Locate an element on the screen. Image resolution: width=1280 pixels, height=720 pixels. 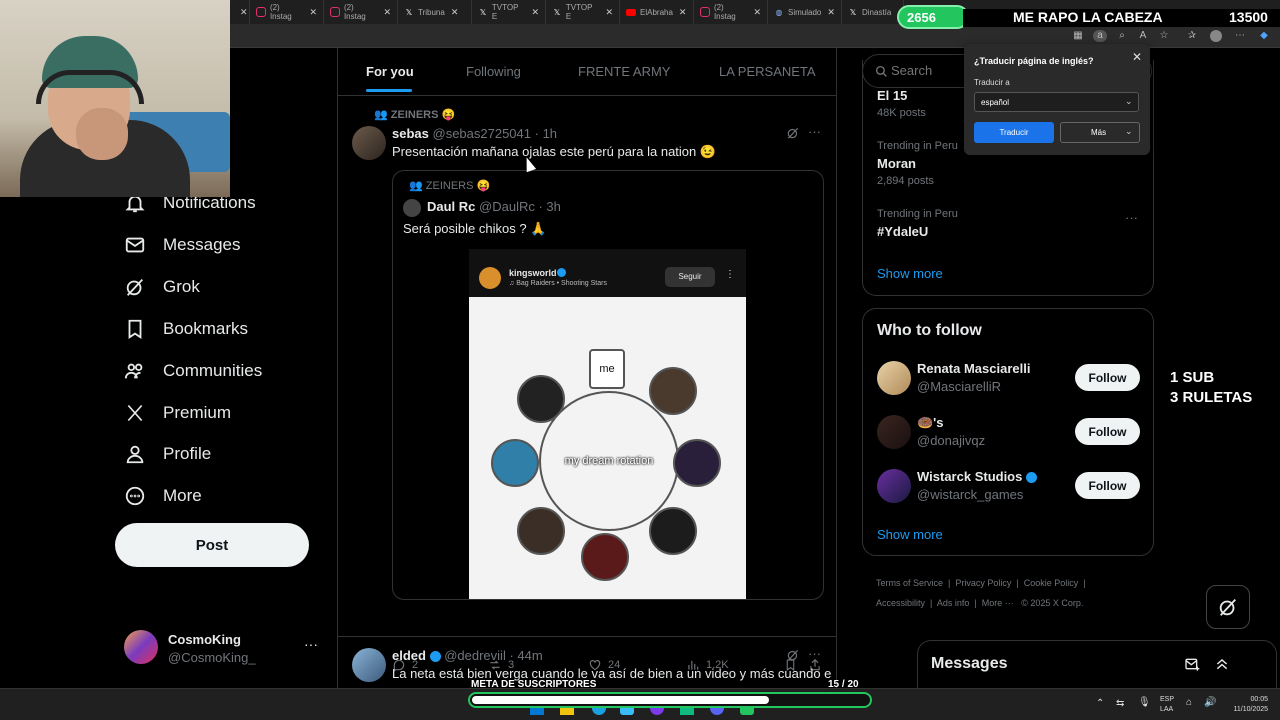
tab-frente-army: FRENTE ARMY is located at coordinates (624, 71).